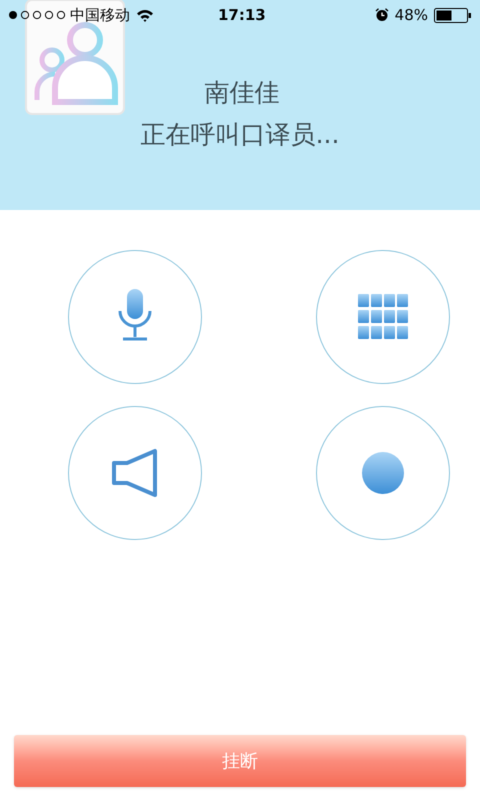 This screenshot has width=480, height=800. I want to click on wifi-icon, so click(145, 15).